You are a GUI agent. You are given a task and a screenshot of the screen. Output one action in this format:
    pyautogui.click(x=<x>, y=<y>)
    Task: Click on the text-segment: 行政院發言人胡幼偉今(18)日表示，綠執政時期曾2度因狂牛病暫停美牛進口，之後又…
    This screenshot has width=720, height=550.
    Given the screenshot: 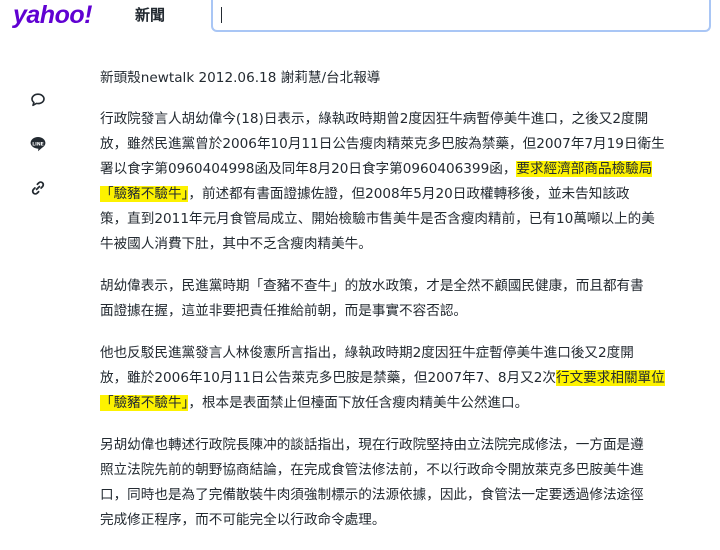 What is the action you would take?
    pyautogui.click(x=374, y=119)
    